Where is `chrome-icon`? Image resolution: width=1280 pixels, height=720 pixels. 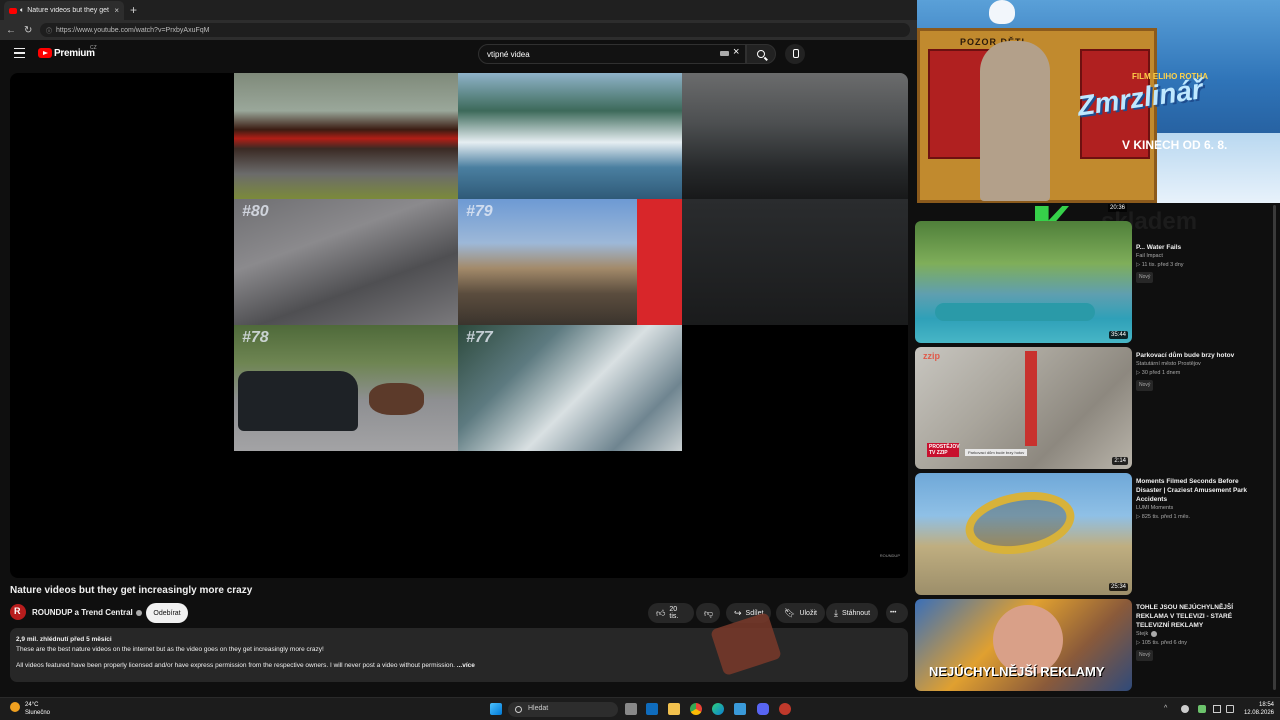 chrome-icon is located at coordinates (696, 709).